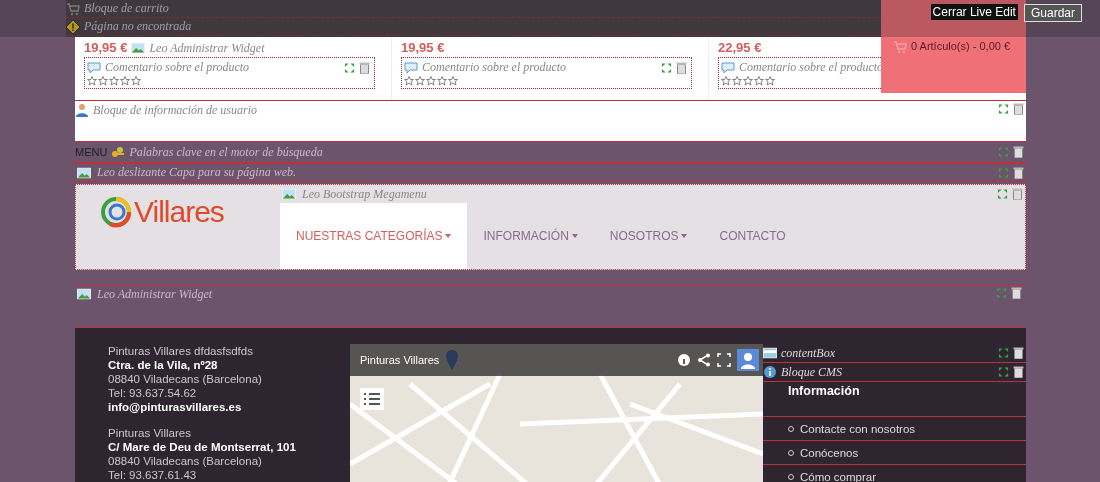  What do you see at coordinates (556, 413) in the screenshot?
I see `map-drawing: Pinturas Villares` at bounding box center [556, 413].